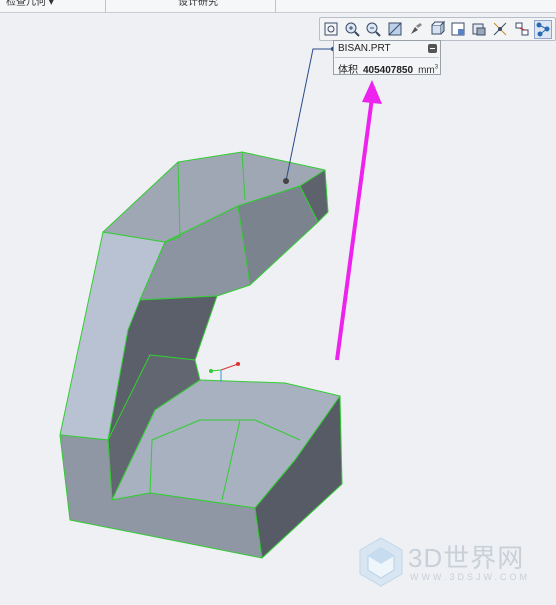  I want to click on display-style-icon, so click(416, 28).